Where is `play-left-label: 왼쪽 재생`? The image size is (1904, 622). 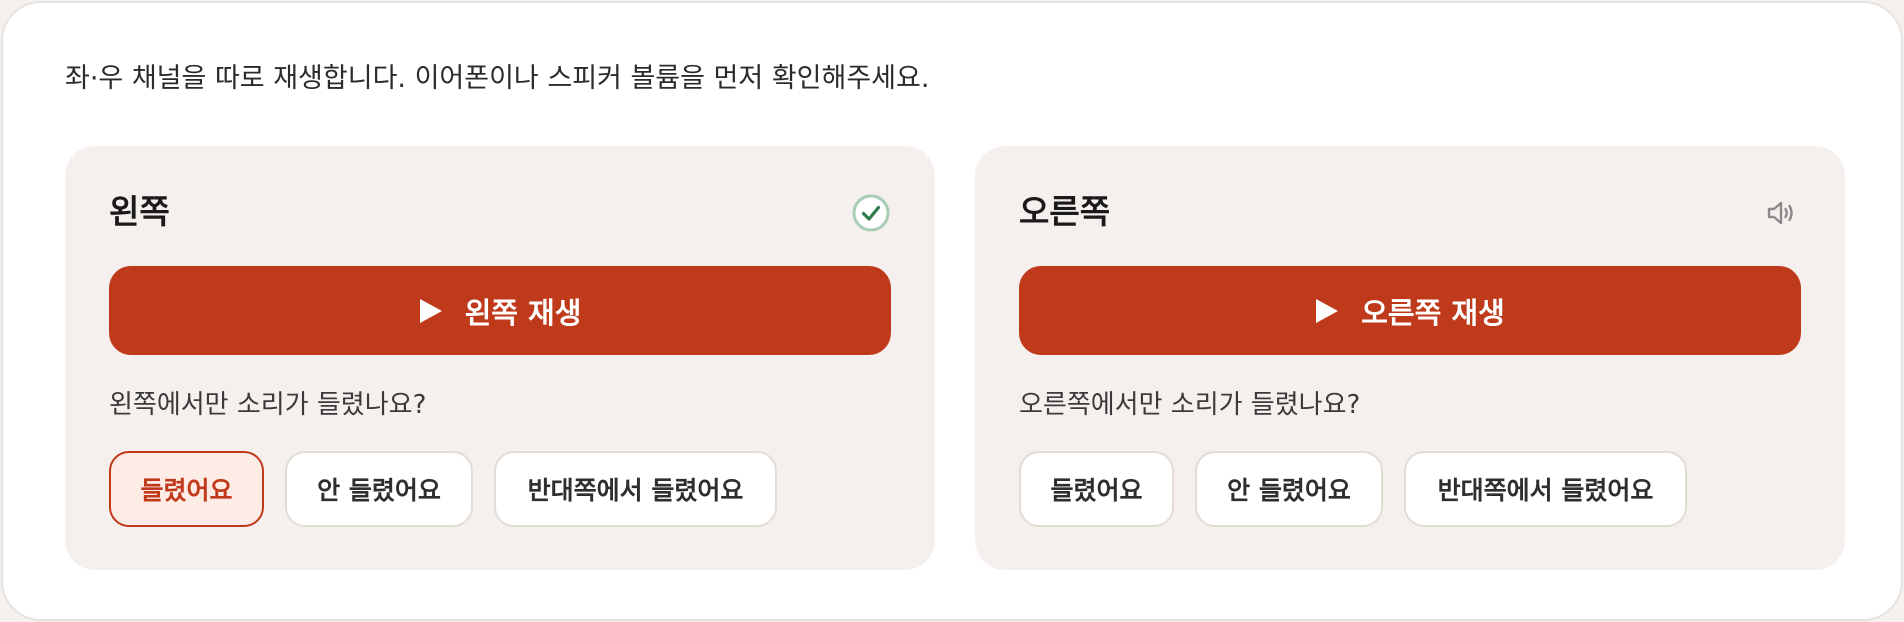
play-left-label: 왼쪽 재생 is located at coordinates (523, 312).